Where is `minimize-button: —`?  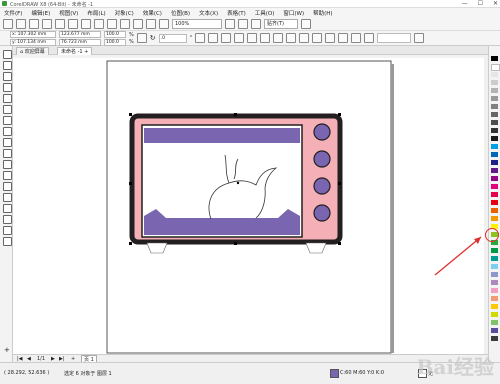 minimize-button: — is located at coordinates (465, 3).